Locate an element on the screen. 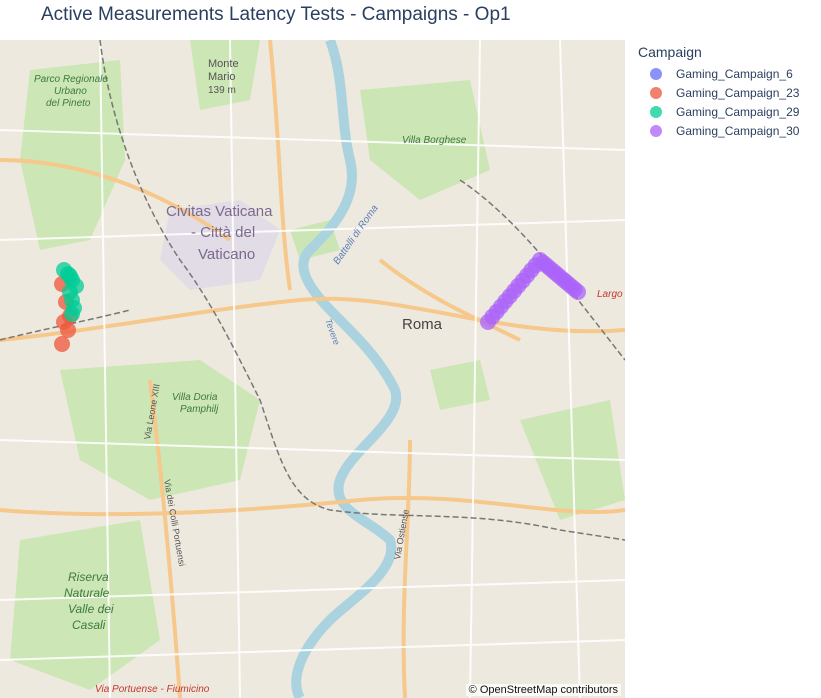  label-riserva-3: Valle dei is located at coordinates (91, 609).